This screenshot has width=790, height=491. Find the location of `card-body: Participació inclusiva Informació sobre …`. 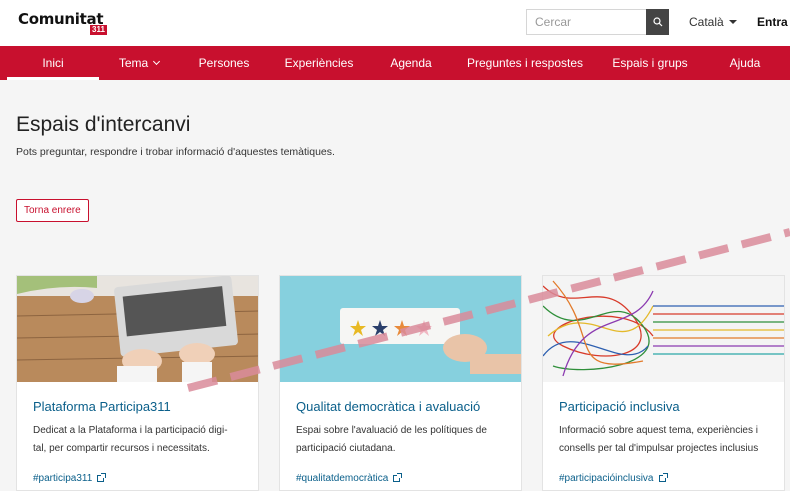

card-body: Participació inclusiva Informació sobre … is located at coordinates (663, 433).